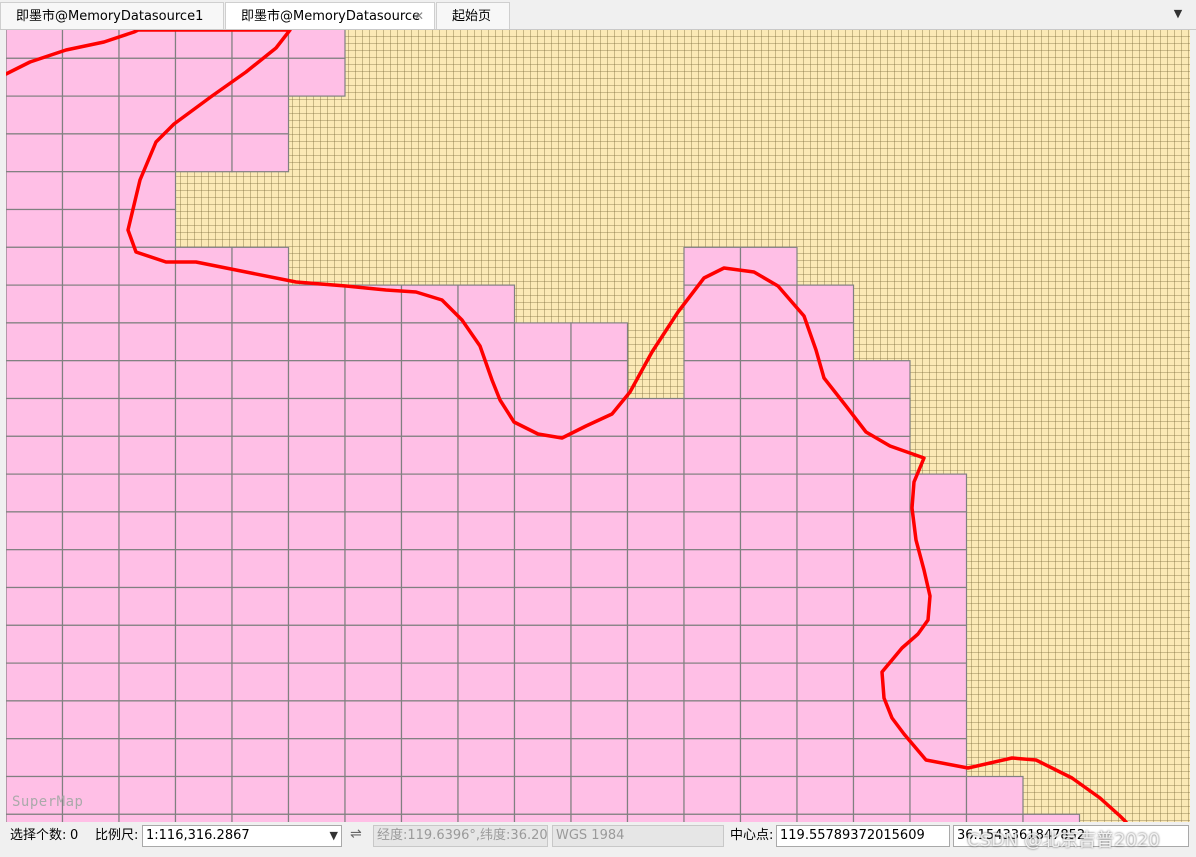 Image resolution: width=1196 pixels, height=857 pixels. I want to click on tab-label: 即墨市@MemoryDatasource, so click(331, 16).